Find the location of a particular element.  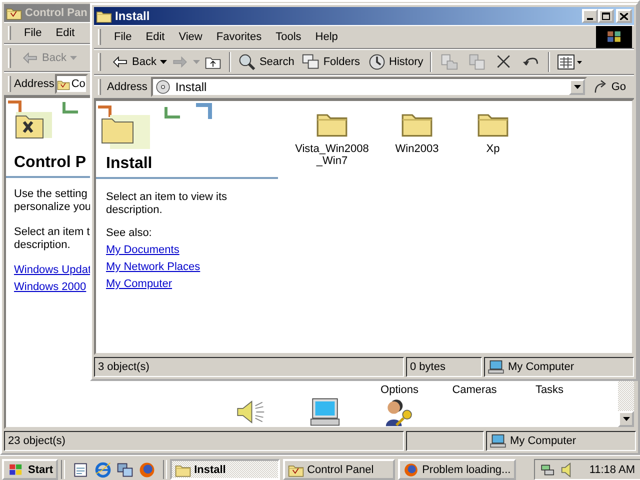

description-text: Select an item to view its description. is located at coordinates (167, 204).